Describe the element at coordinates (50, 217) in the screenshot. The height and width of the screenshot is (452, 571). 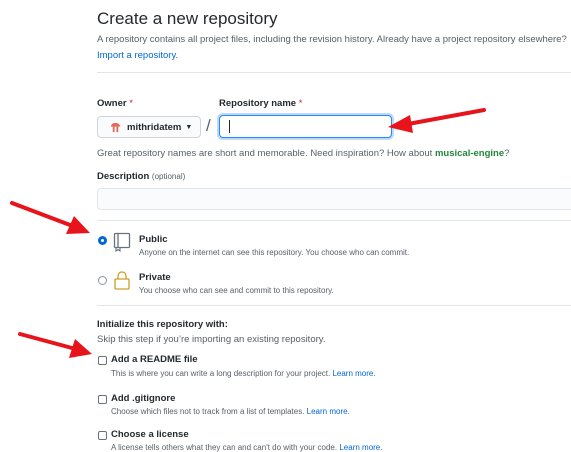
I see `arrow-to-public-icon` at that location.